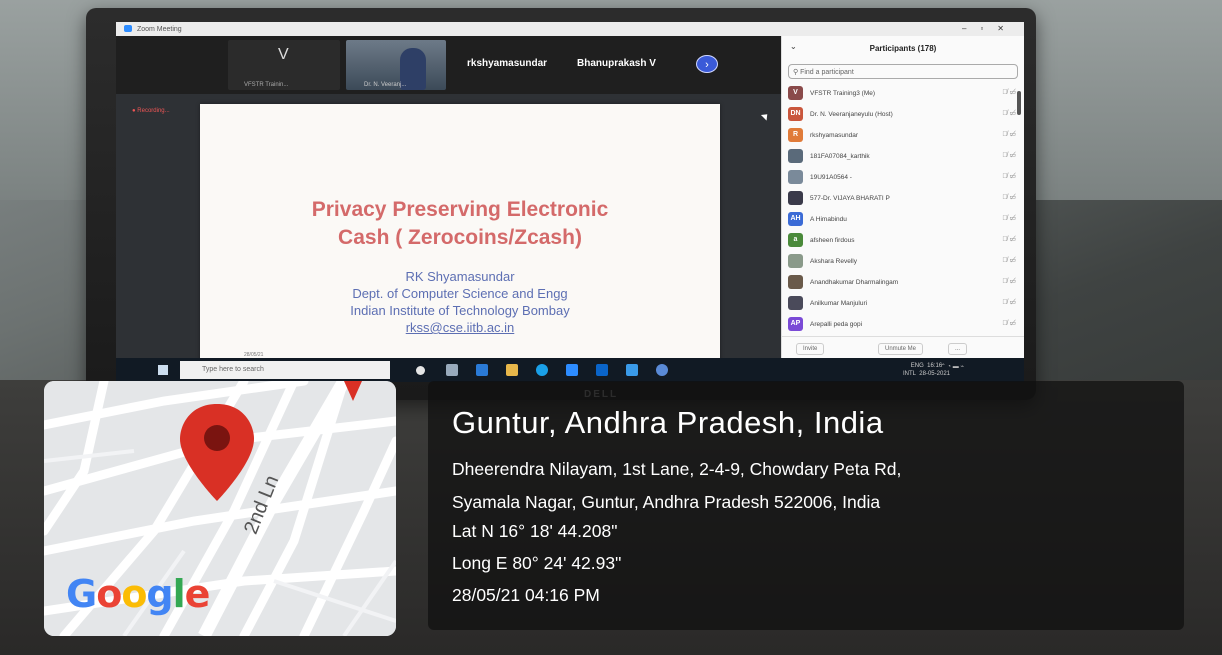 The height and width of the screenshot is (655, 1222). What do you see at coordinates (795, 219) in the screenshot?
I see `avatar: AH` at bounding box center [795, 219].